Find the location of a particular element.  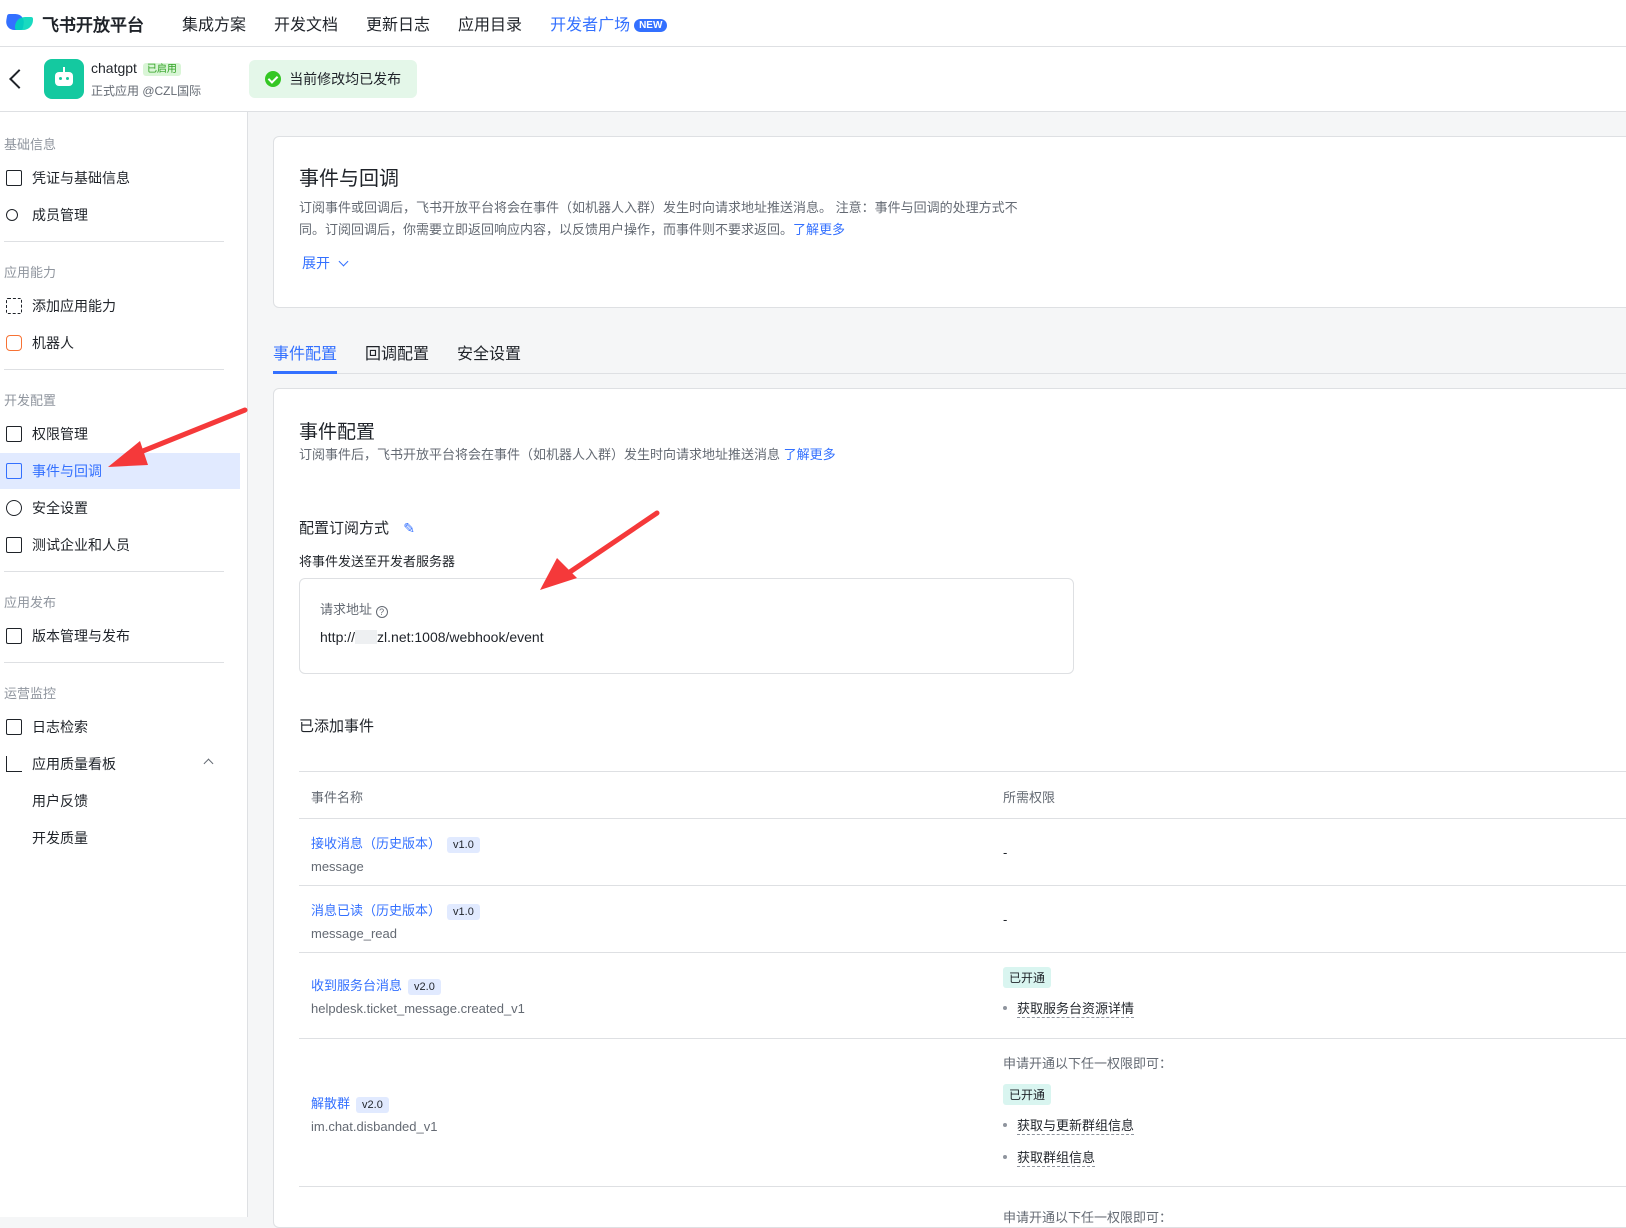

tab-label: 回调配置 is located at coordinates (397, 354).